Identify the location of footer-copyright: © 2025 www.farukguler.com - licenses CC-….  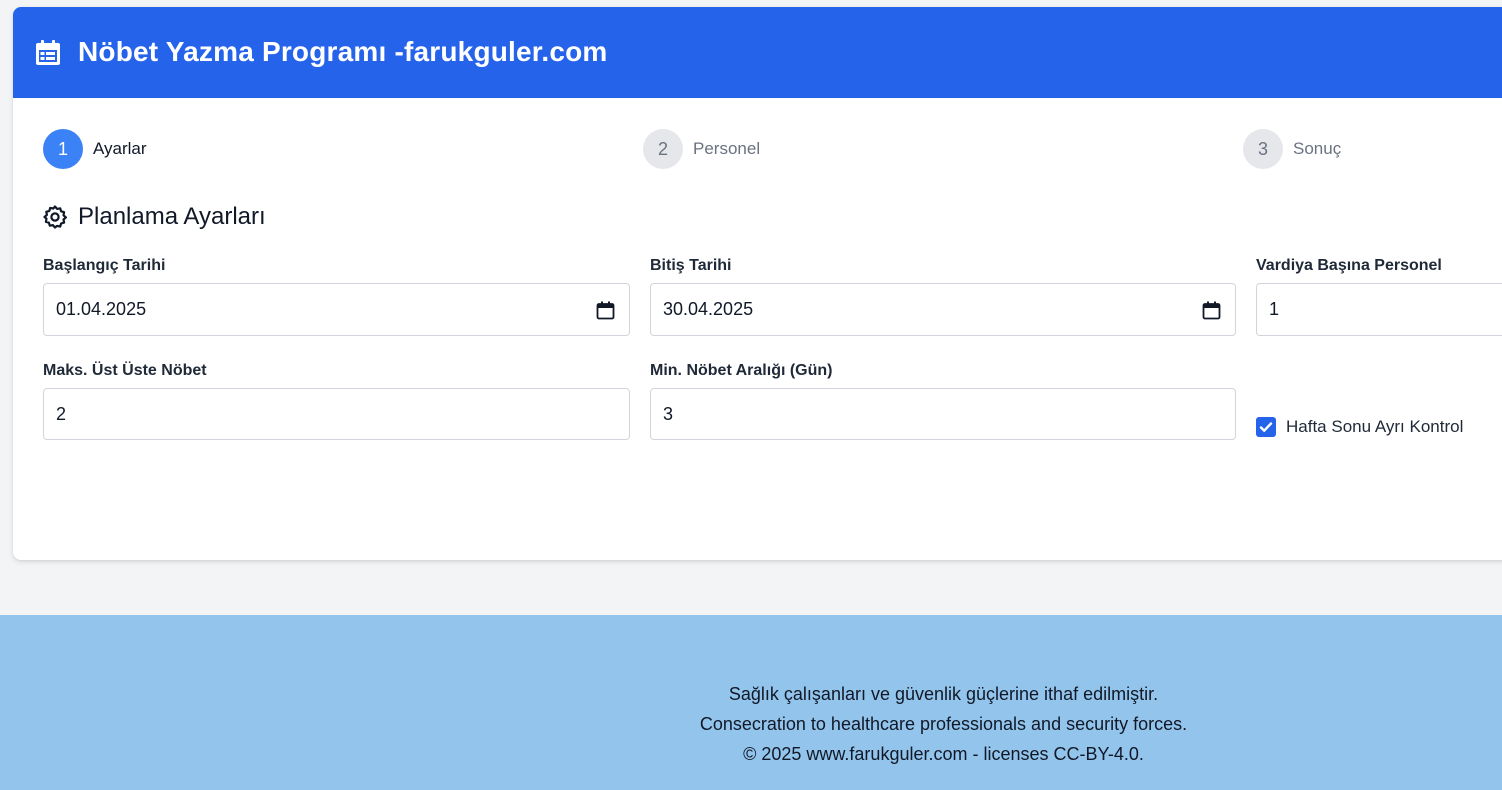
(943, 754).